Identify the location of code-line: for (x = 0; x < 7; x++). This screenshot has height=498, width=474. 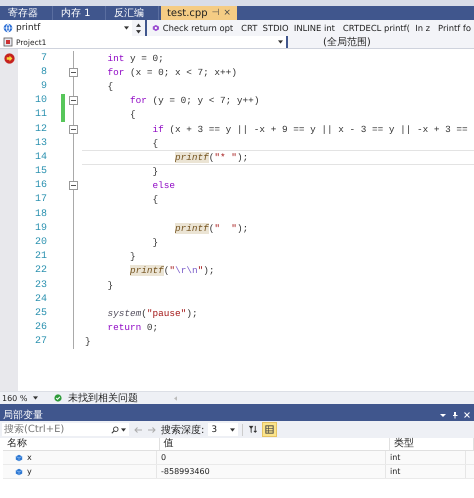
(171, 72).